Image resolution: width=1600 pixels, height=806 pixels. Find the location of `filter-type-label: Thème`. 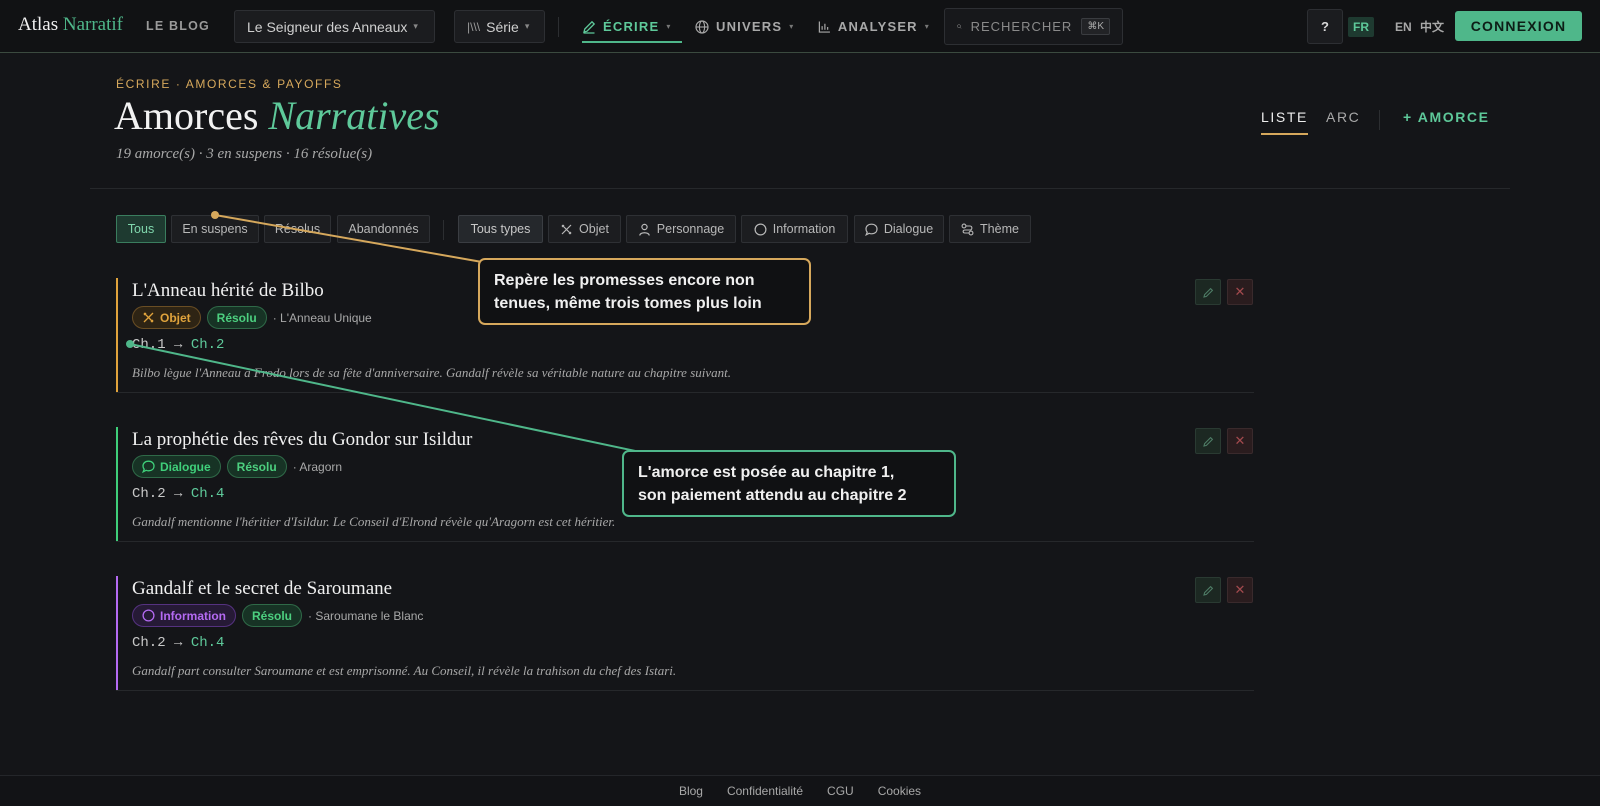

filter-type-label: Thème is located at coordinates (999, 229).